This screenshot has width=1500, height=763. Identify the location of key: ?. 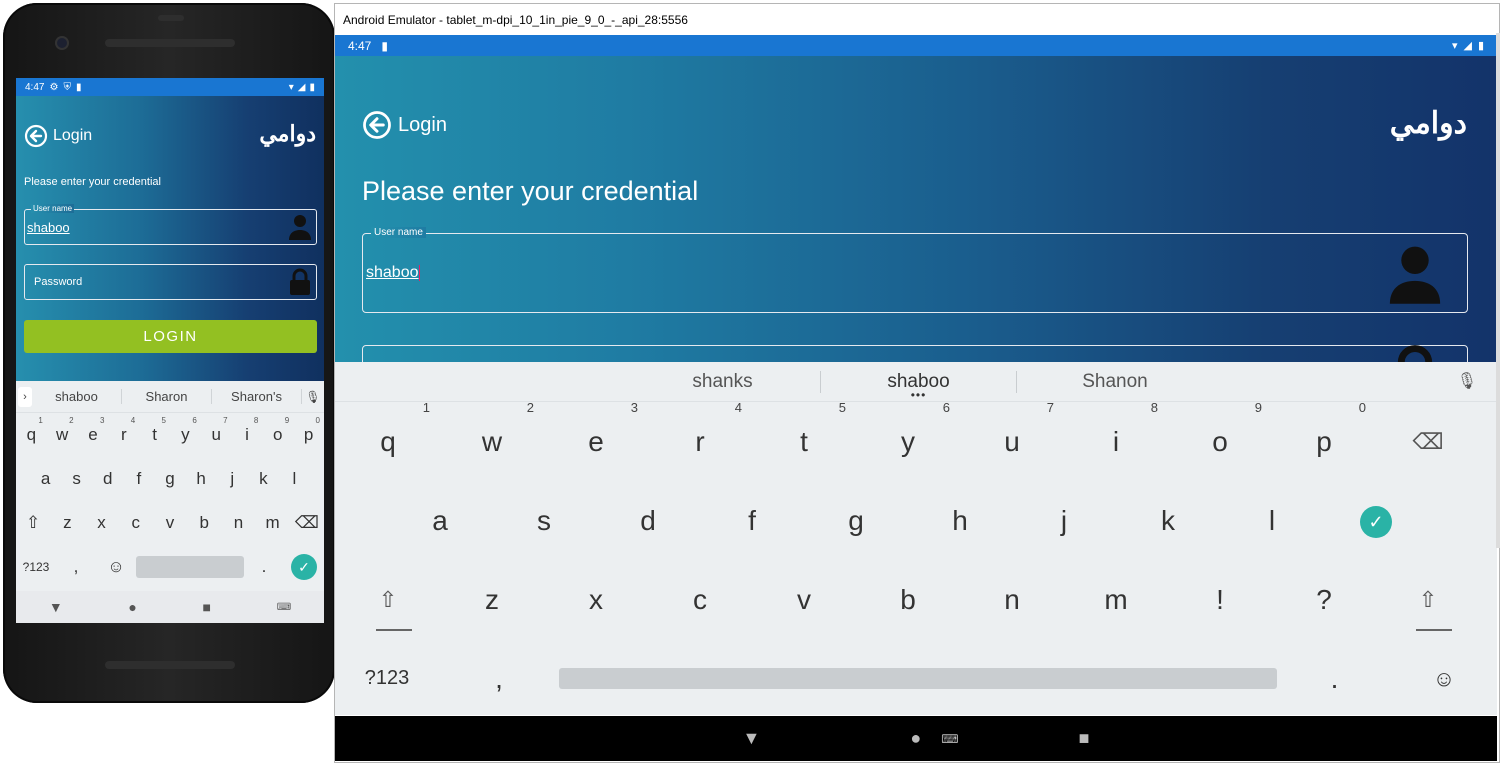
(1324, 600).